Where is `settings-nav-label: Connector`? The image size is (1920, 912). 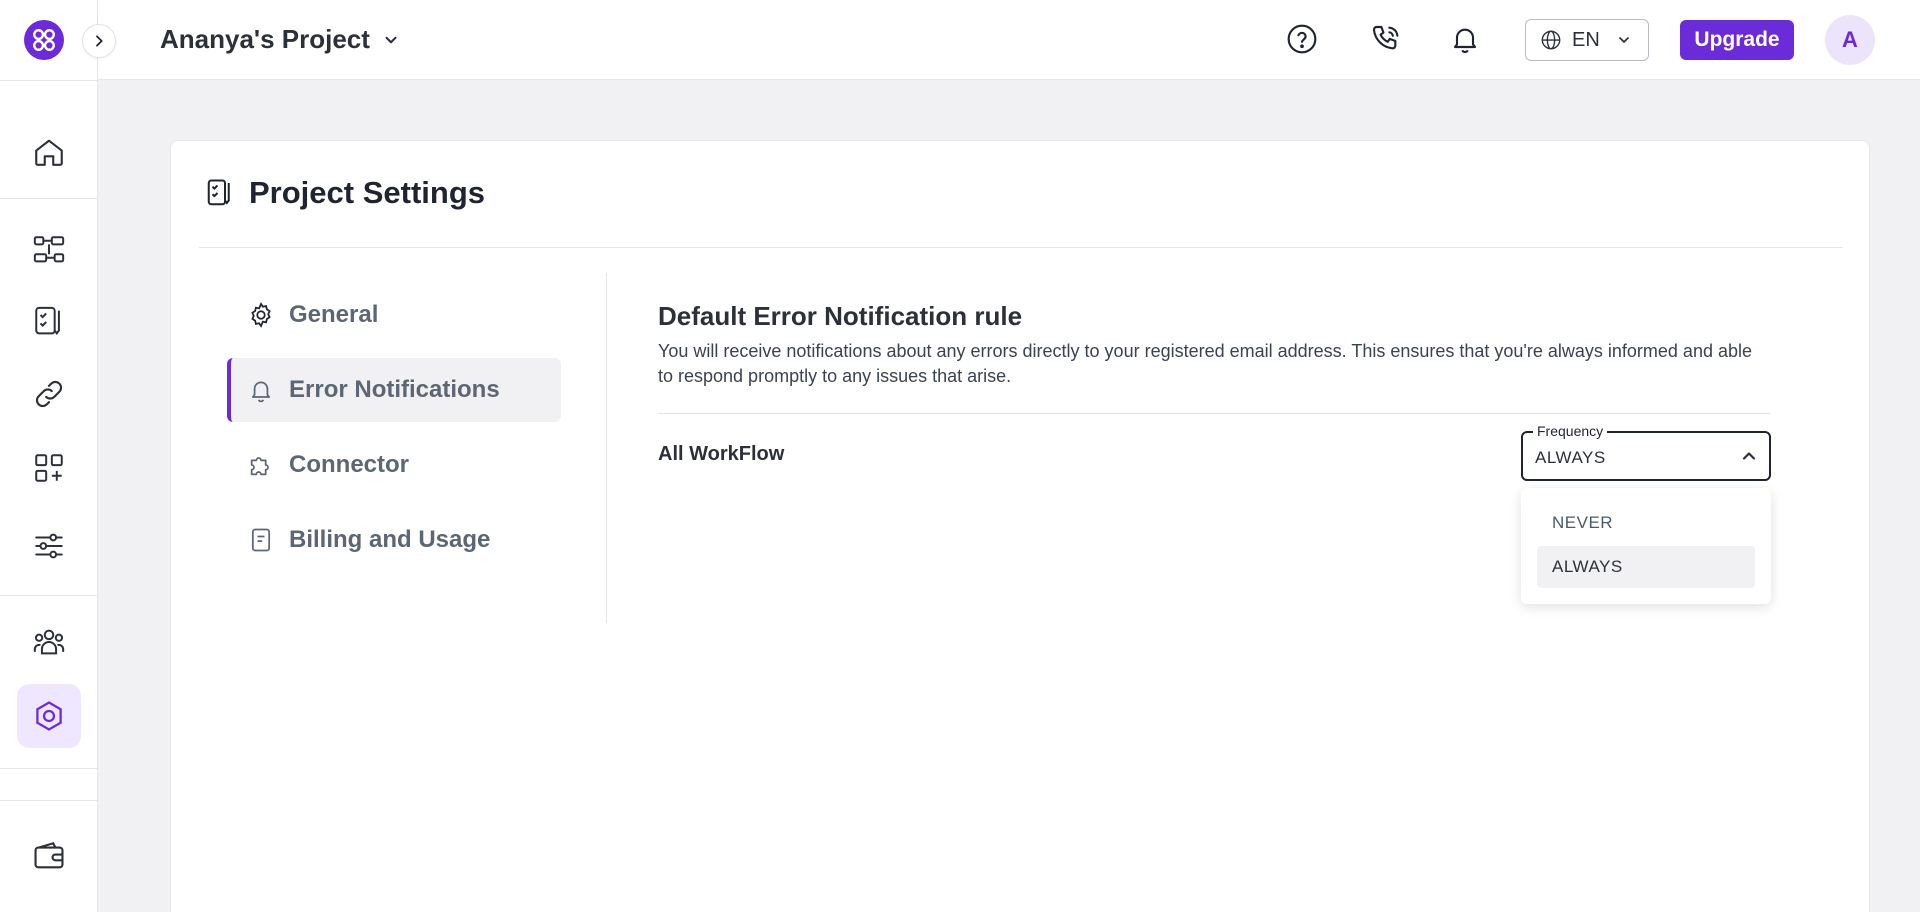
settings-nav-label: Connector is located at coordinates (349, 464).